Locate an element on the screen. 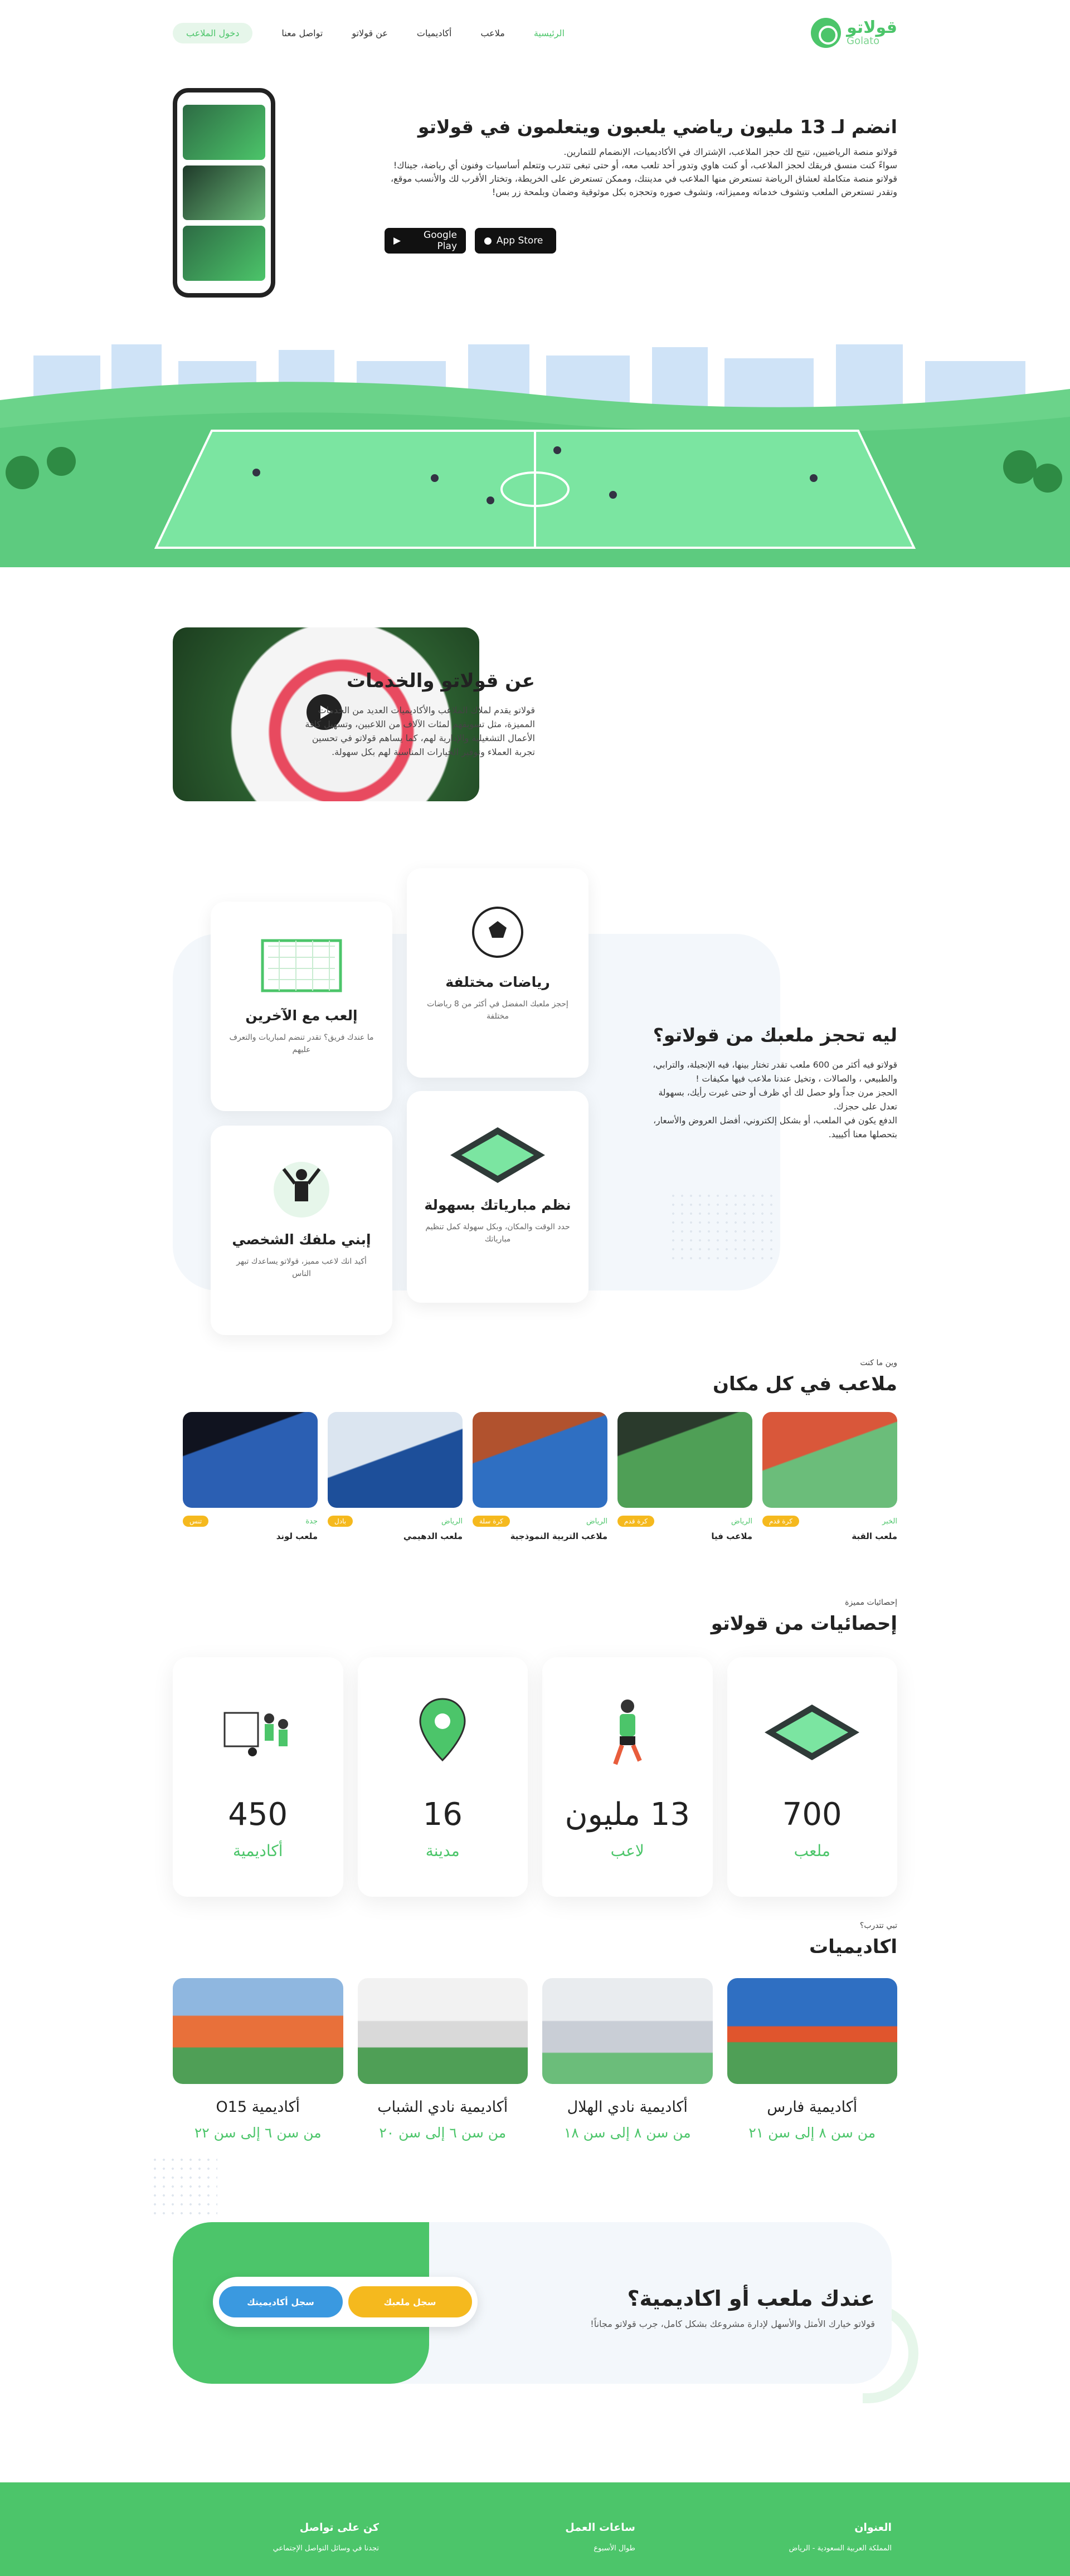 The width and height of the screenshot is (1070, 2576). why-title: ليه تحجز ملعبك من قولاتو؟ is located at coordinates (775, 1035).